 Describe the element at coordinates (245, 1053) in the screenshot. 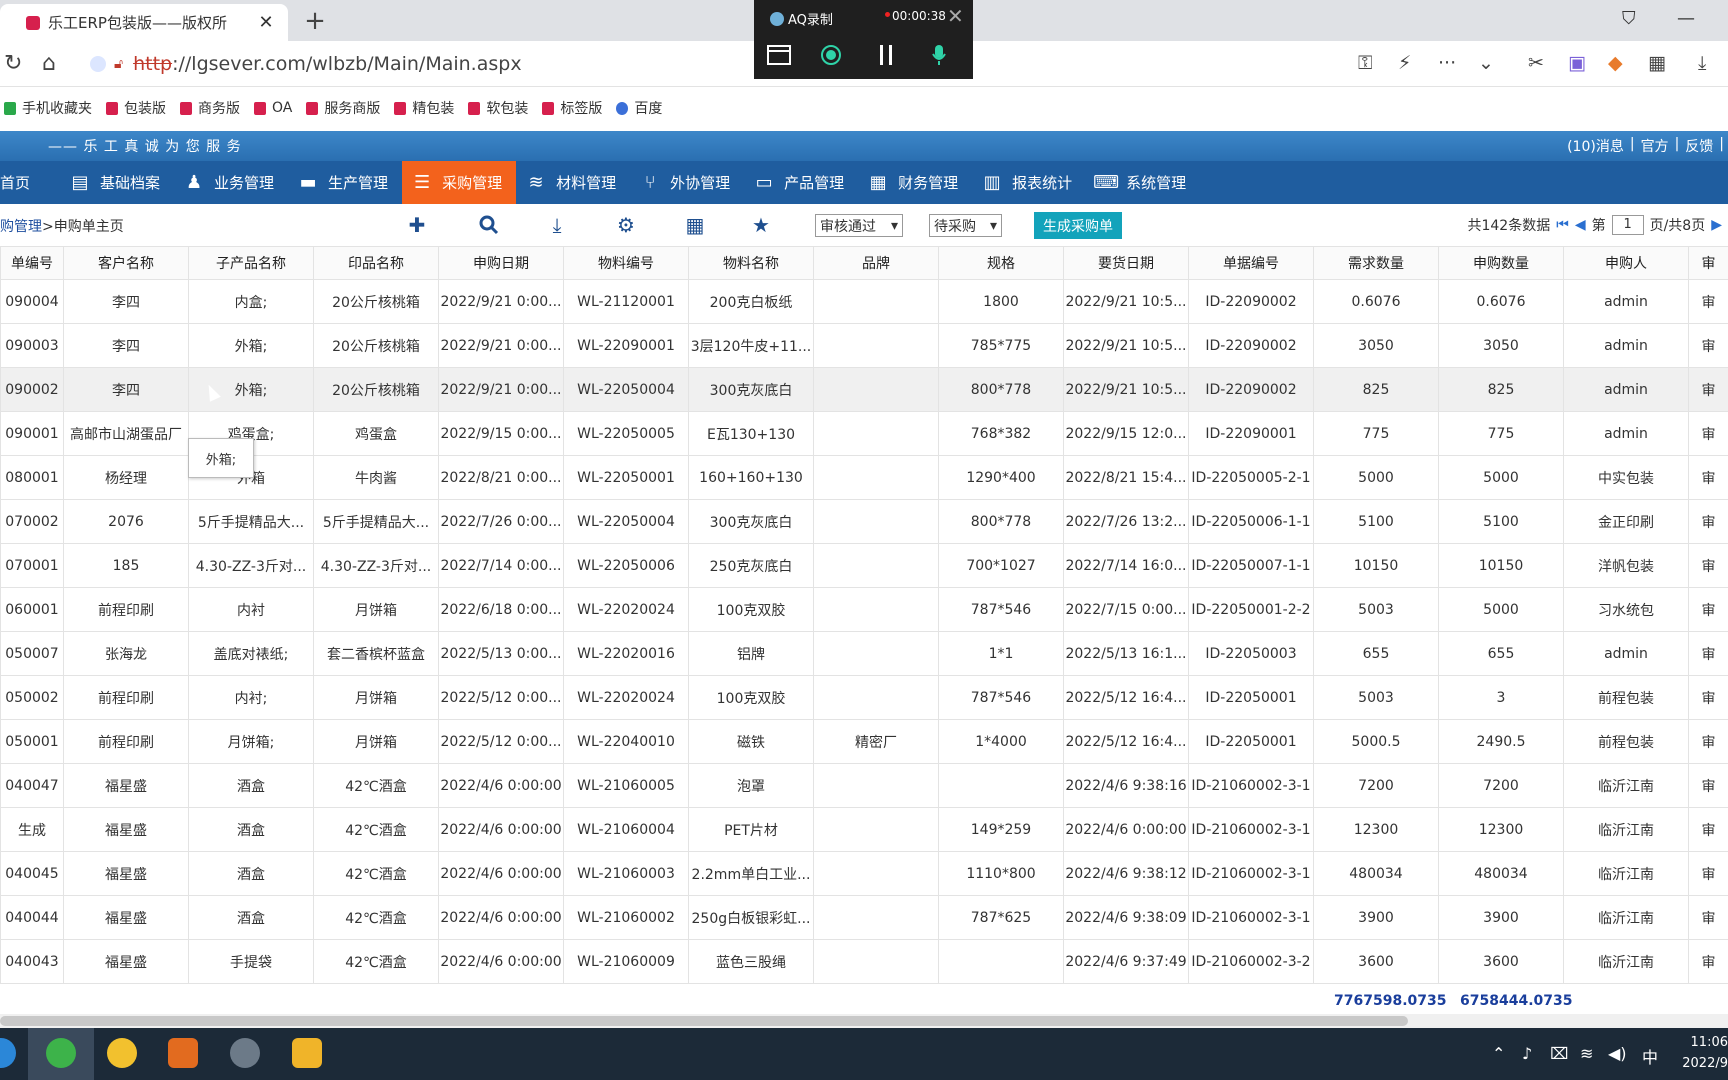

I see `recorder-app-icon` at that location.